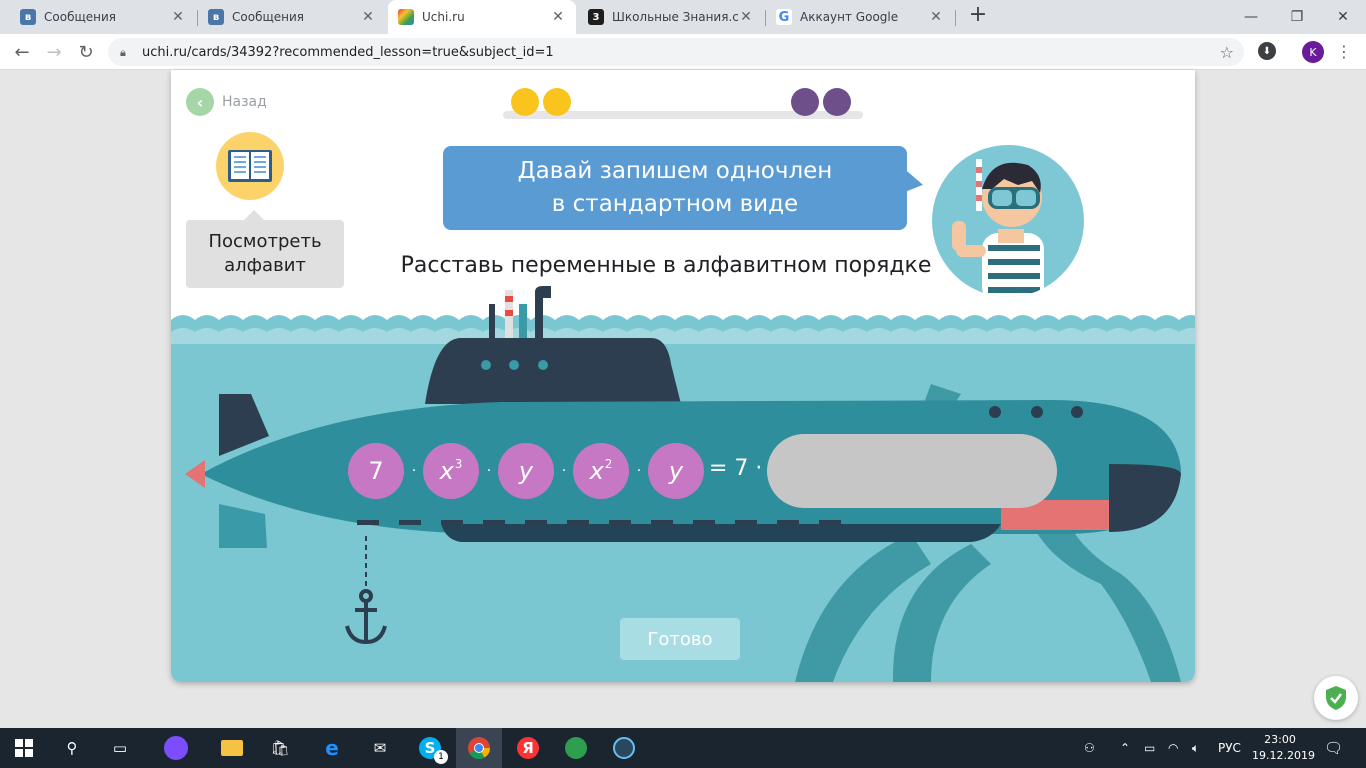 The image size is (1366, 768). I want to click on skype-badge: 1, so click(441, 757).